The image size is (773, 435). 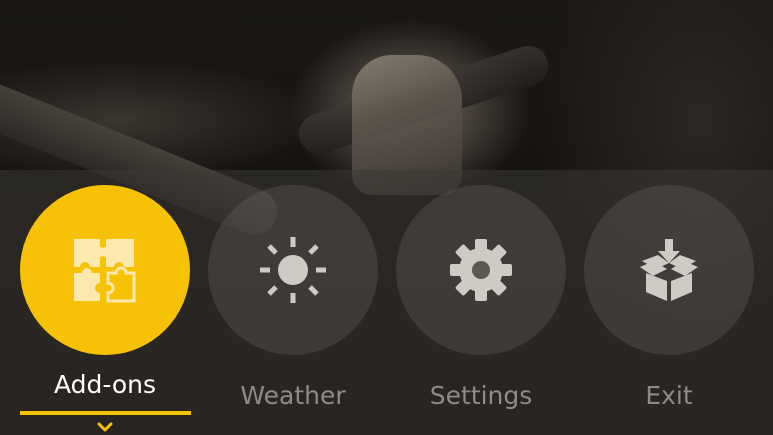 I want to click on gear-icon, so click(x=481, y=270).